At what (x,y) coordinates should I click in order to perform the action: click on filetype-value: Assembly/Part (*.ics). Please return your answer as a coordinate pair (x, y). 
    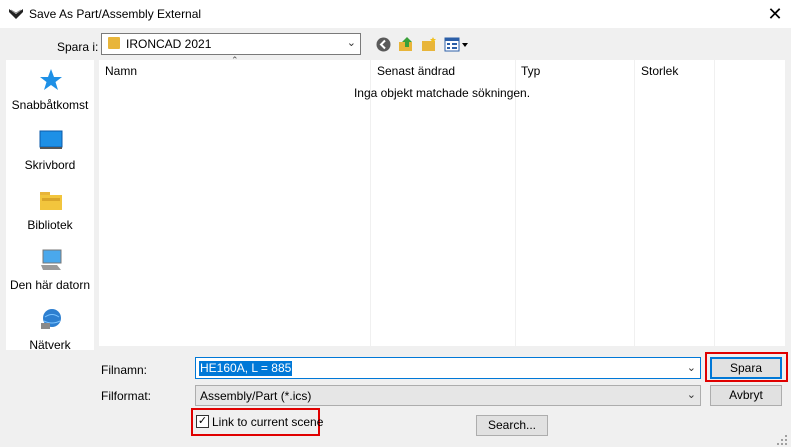
    Looking at the image, I should click on (256, 396).